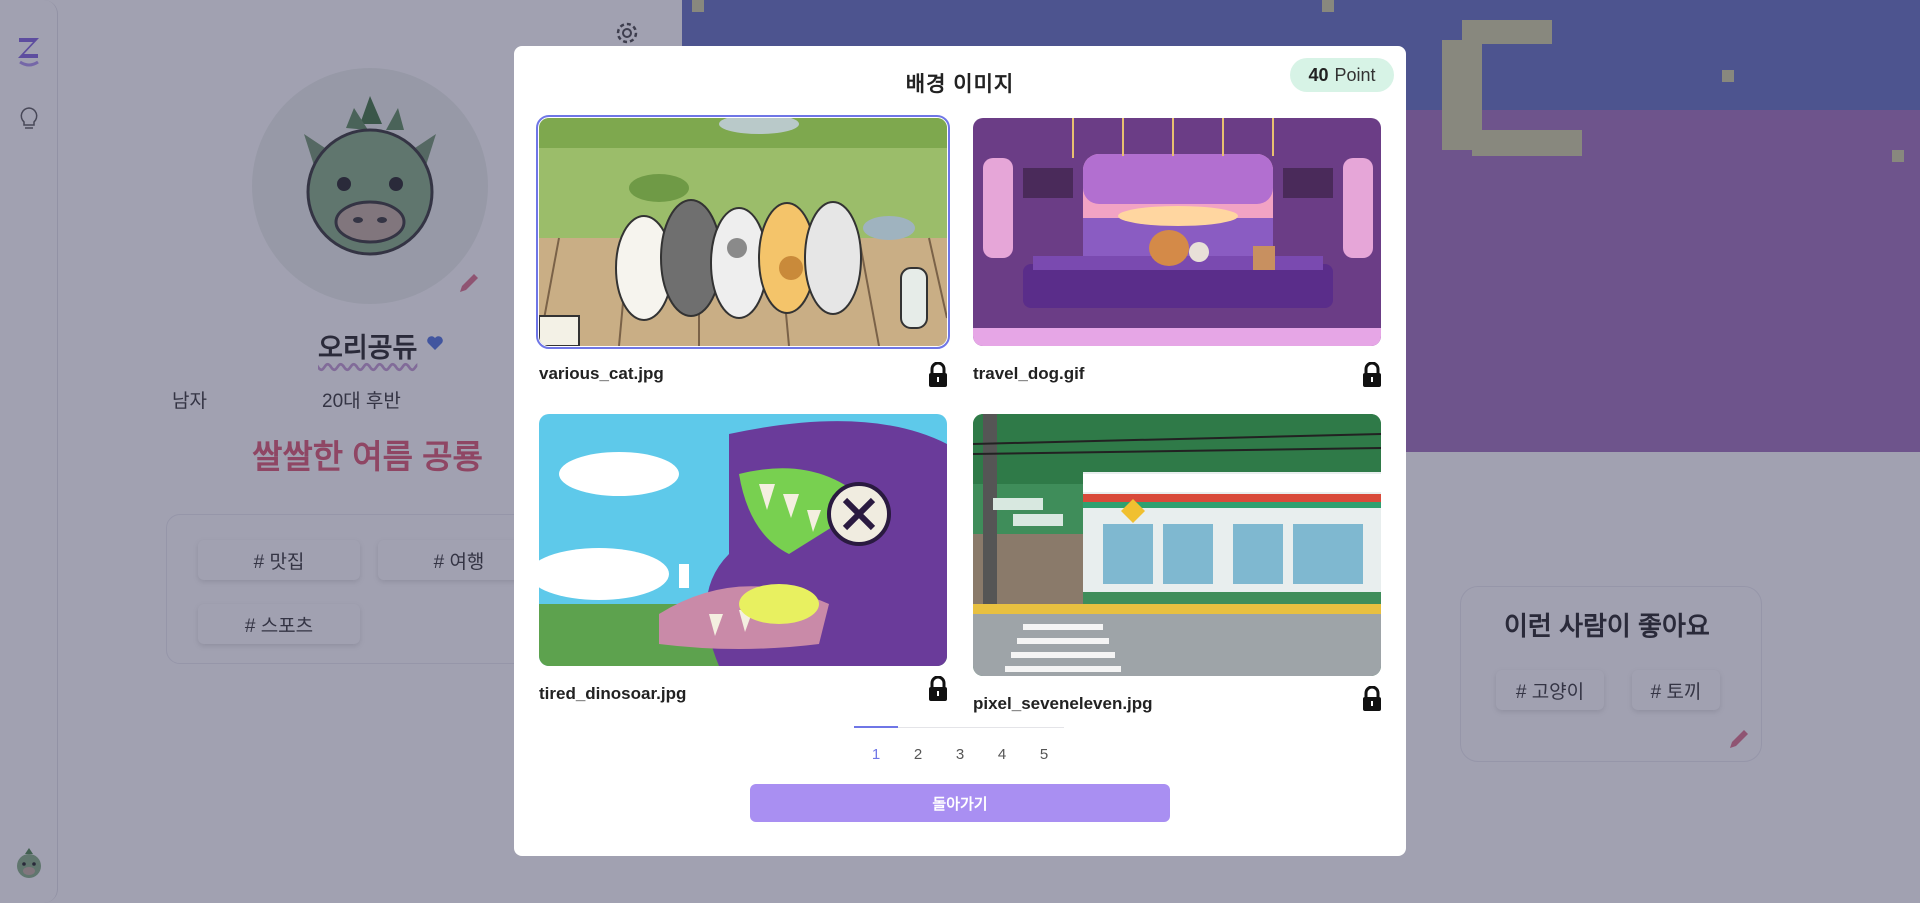 The width and height of the screenshot is (1920, 903). Describe the element at coordinates (1002, 754) in the screenshot. I see `page-4: 4` at that location.